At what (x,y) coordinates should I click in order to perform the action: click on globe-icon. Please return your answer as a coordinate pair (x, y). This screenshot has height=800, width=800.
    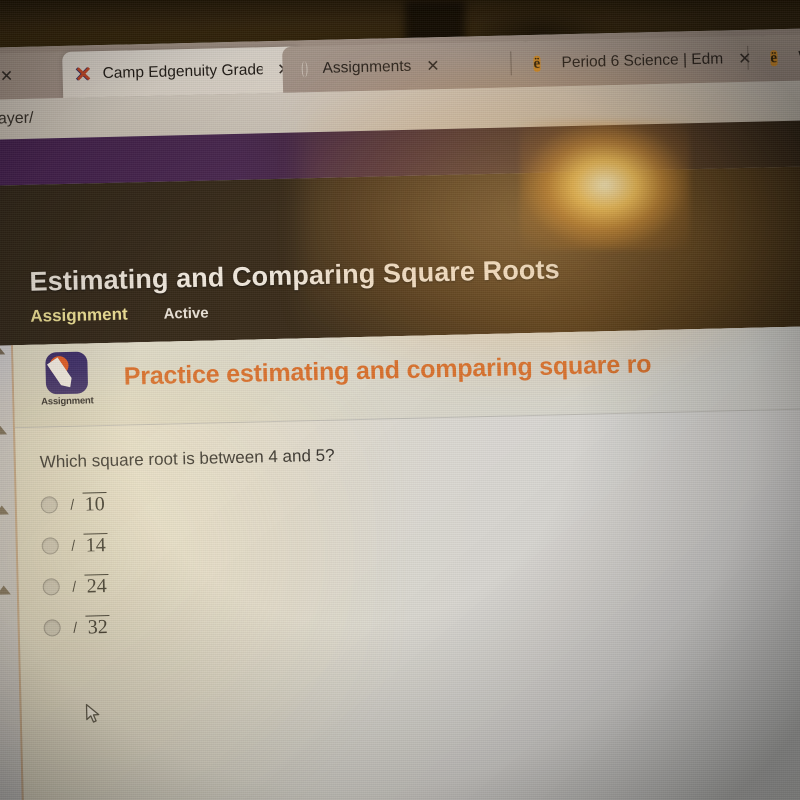
    Looking at the image, I should click on (303, 69).